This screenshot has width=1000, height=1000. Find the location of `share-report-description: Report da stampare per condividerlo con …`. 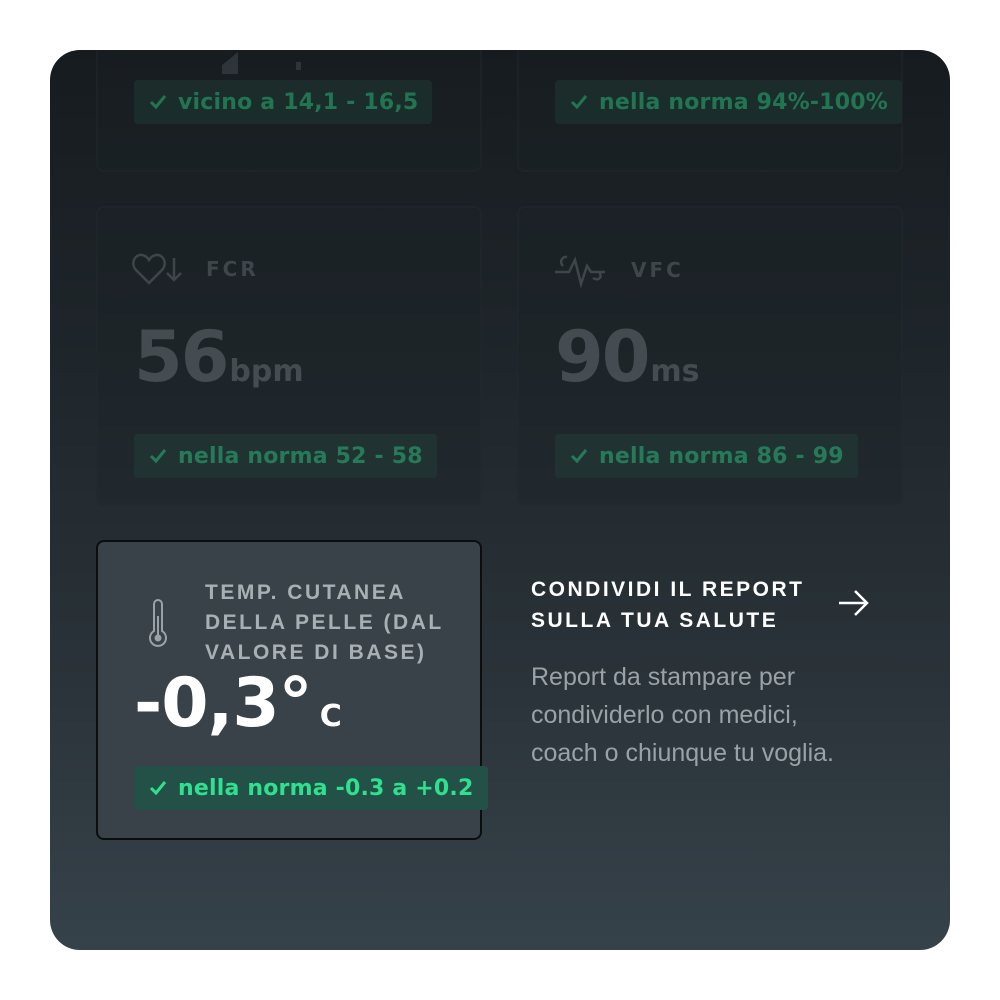

share-report-description: Report da stampare per condividerlo con … is located at coordinates (682, 715).